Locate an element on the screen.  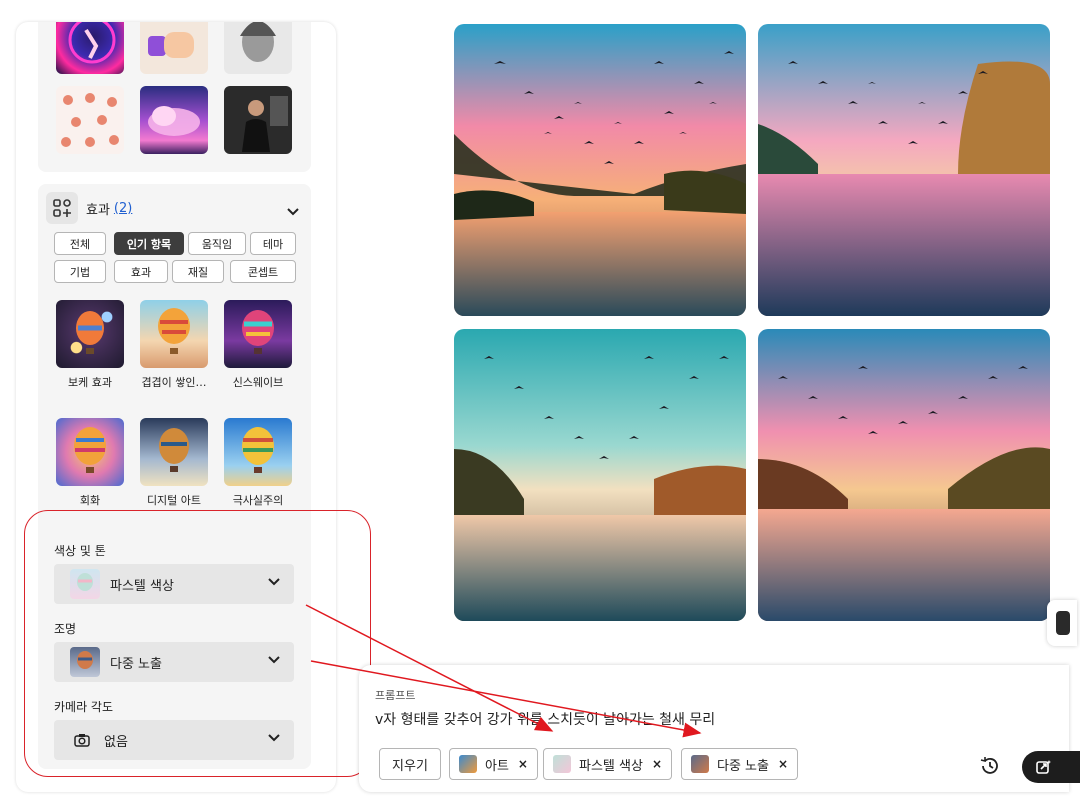
clear-label: 지우기 is located at coordinates (410, 766).